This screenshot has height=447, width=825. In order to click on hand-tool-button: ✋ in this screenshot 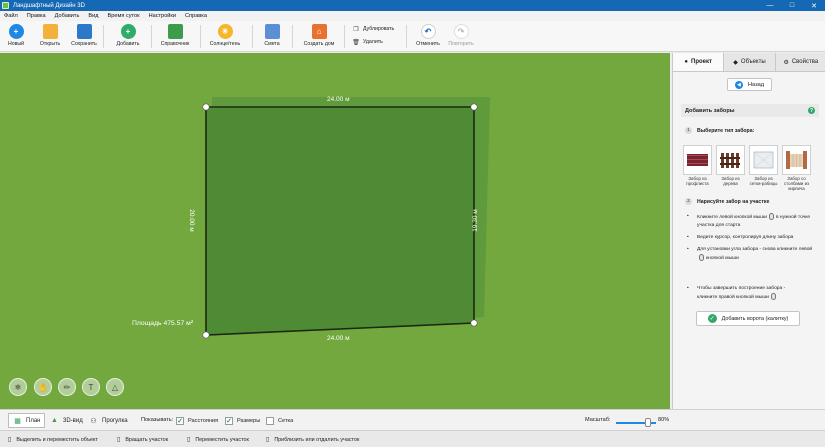, I will do `click(43, 387)`.